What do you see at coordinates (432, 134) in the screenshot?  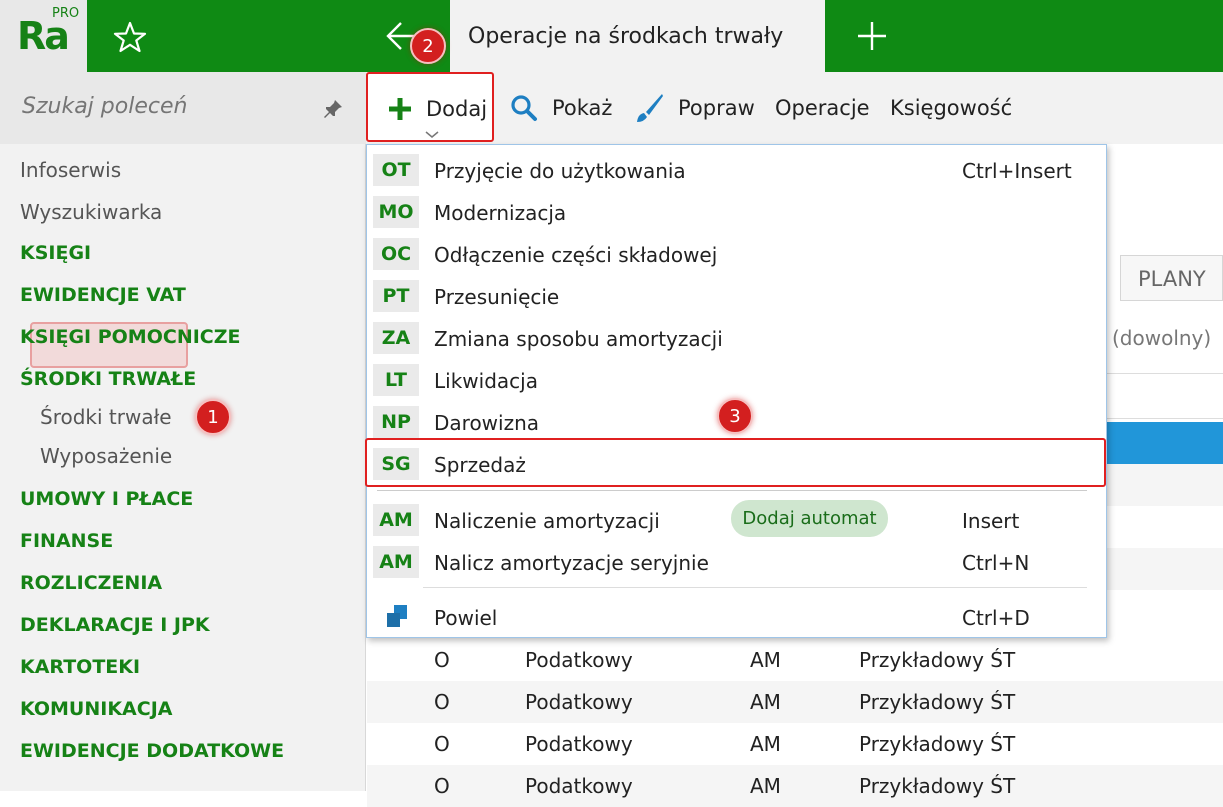 I see `chevron-down-icon` at bounding box center [432, 134].